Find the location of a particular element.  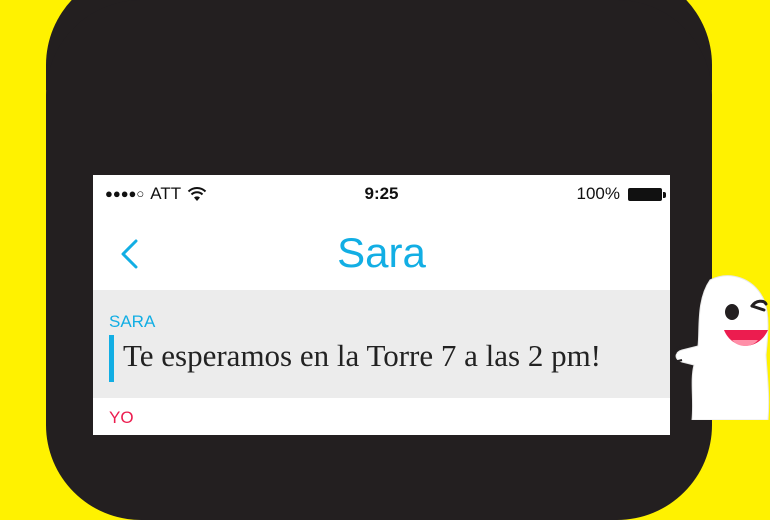

message-accent-bar is located at coordinates (111, 358).